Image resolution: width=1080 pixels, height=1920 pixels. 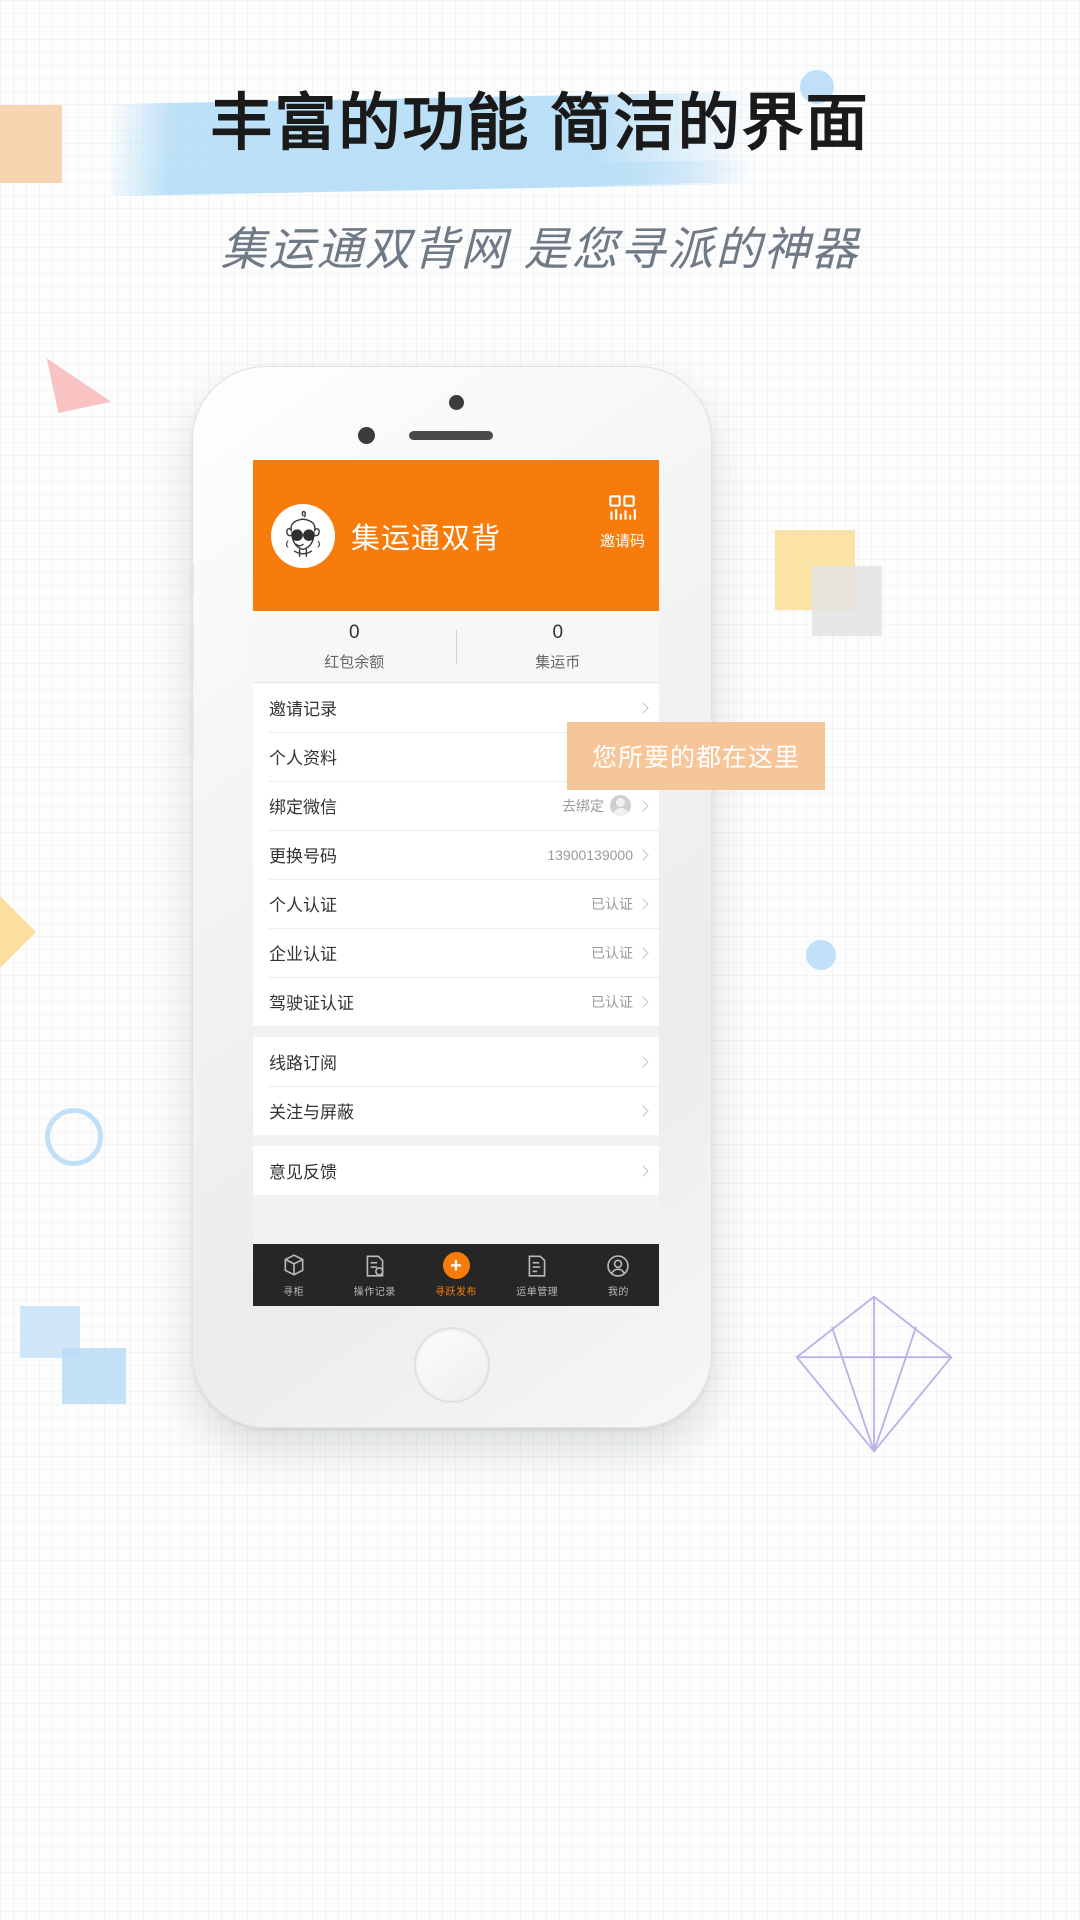 What do you see at coordinates (375, 1266) in the screenshot?
I see `record-icon` at bounding box center [375, 1266].